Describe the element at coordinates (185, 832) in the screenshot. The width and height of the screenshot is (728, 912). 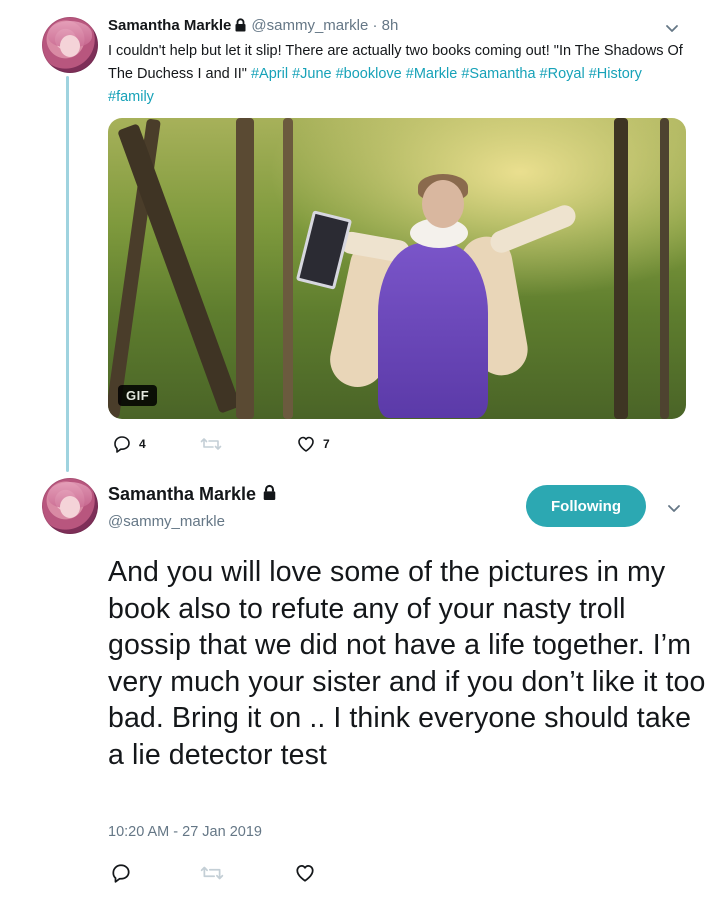
I see `tweet-timestamp: 10:20 AM - 27 Jan 2019` at that location.